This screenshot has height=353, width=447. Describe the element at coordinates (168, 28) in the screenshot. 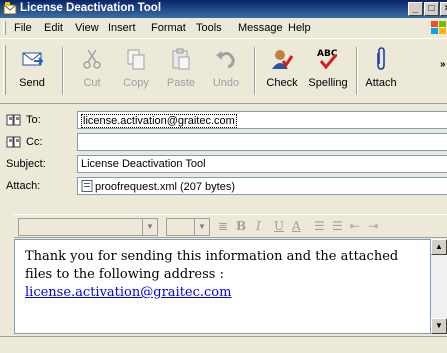

I see `menu-format: Format` at that location.